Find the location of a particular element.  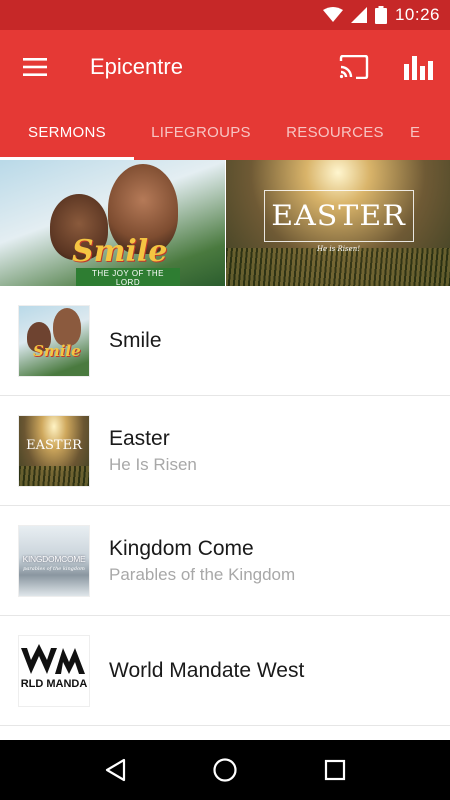

sermon-thumbnail: Smile is located at coordinates (54, 340).